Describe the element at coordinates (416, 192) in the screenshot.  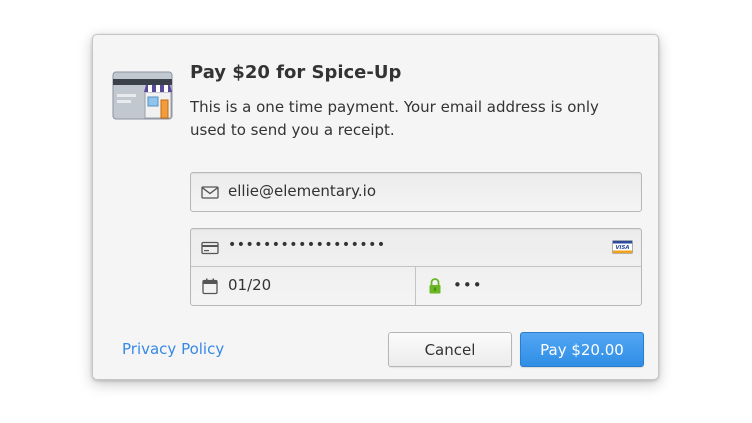
I see `email-field: ellie@elementary.io` at that location.